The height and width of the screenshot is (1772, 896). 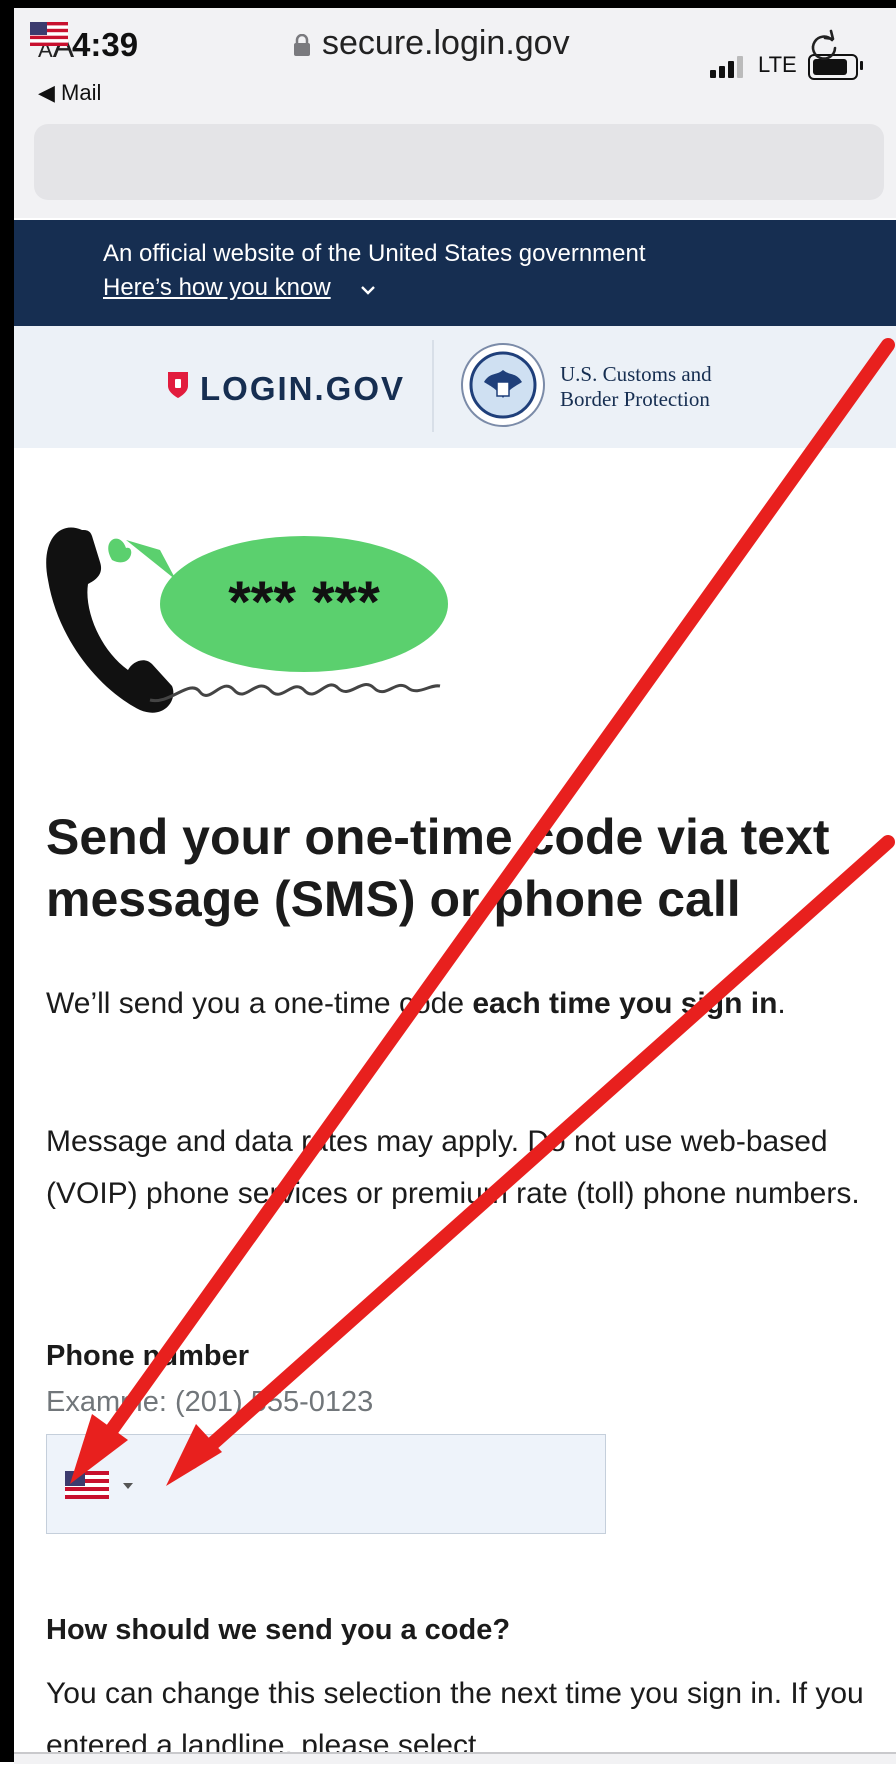 What do you see at coordinates (7, 881) in the screenshot?
I see `screenshot-frame-left` at bounding box center [7, 881].